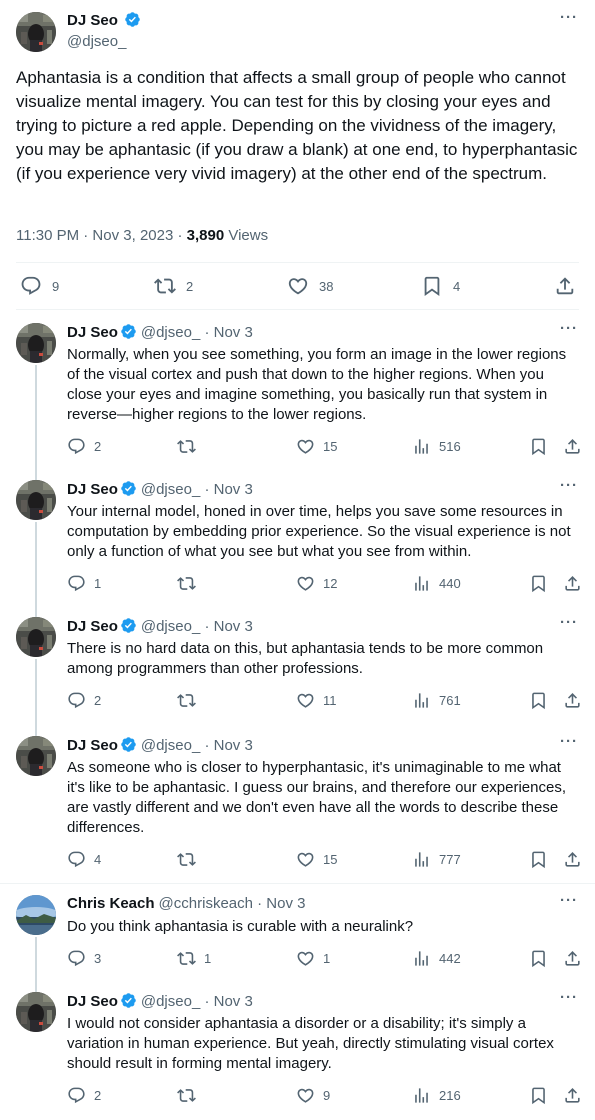 This screenshot has height=1120, width=595. I want to click on timestamp: 11:30 PM · Nov 3, 2023 ·, so click(101, 235).